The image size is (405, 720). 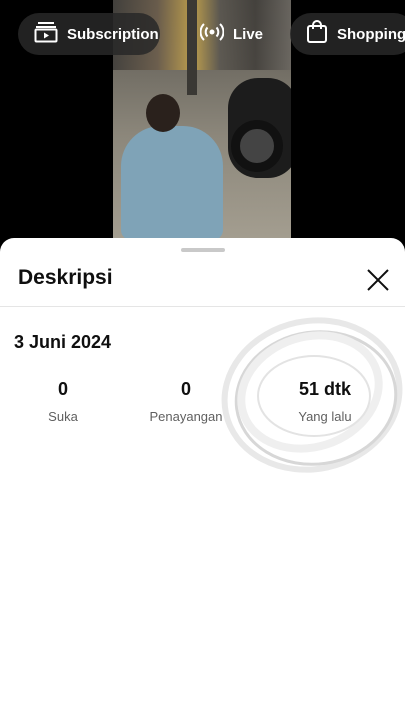 I want to click on views-stat: 0 Penayangan, so click(x=186, y=401).